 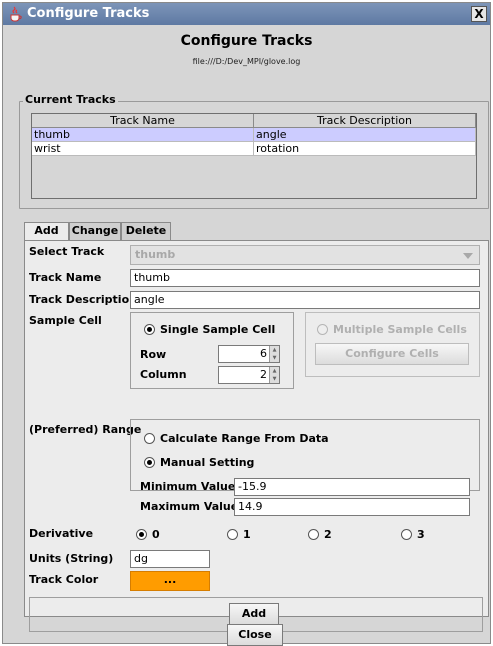 What do you see at coordinates (328, 534) in the screenshot?
I see `derivative-option-2: 2` at bounding box center [328, 534].